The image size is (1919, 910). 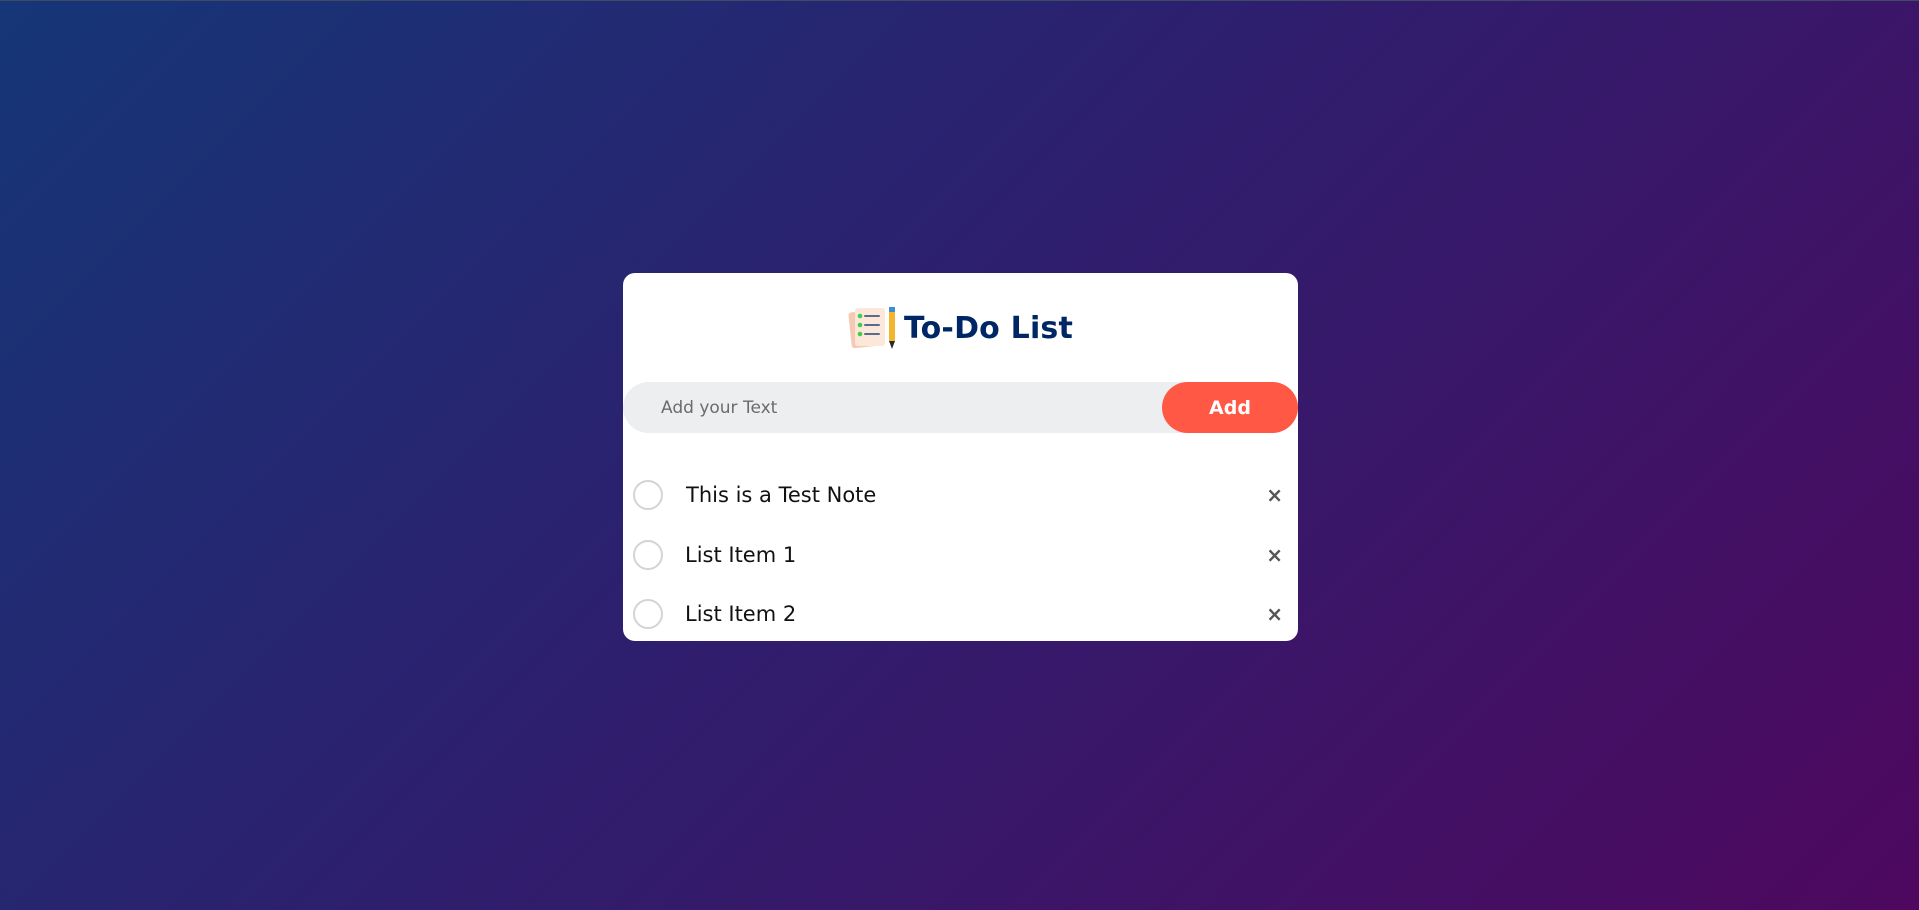 What do you see at coordinates (741, 614) in the screenshot?
I see `task-text: List Item 2` at bounding box center [741, 614].